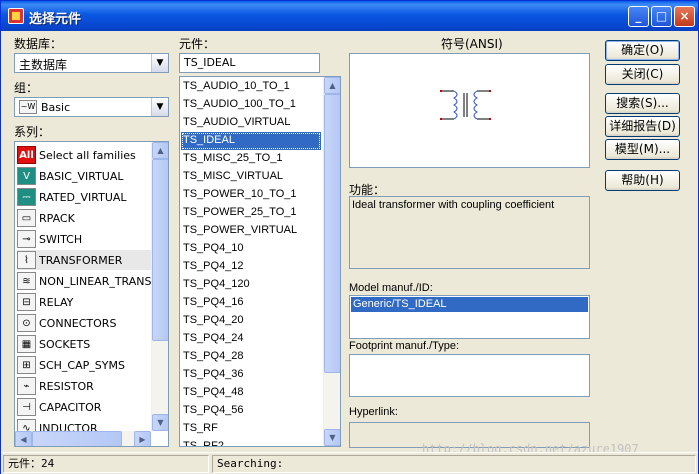  What do you see at coordinates (642, 126) in the screenshot?
I see `detail-report-button: 详细报告(D)` at bounding box center [642, 126].